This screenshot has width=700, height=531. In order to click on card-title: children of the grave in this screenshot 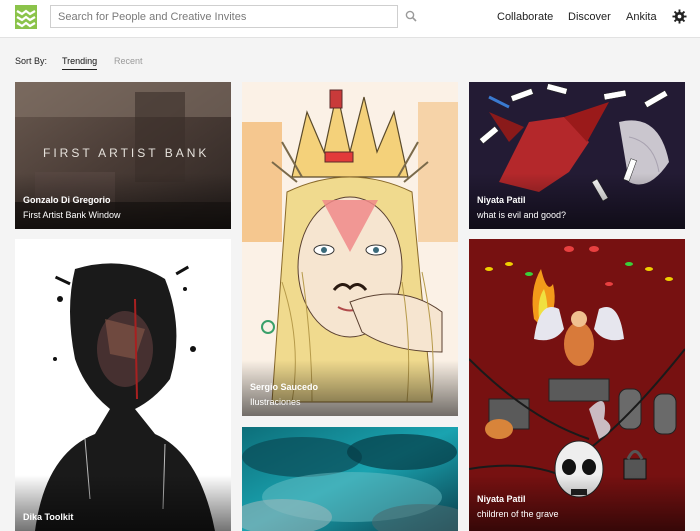, I will do `click(518, 514)`.